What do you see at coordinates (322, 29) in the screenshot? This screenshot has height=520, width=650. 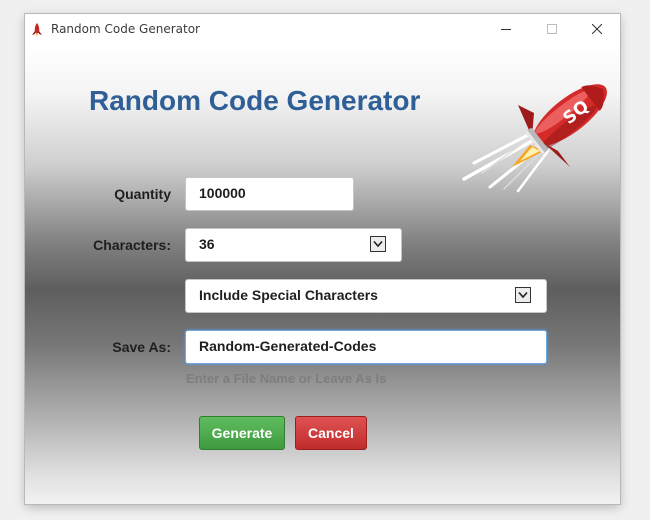 I see `title-bar: Random Code Generator` at bounding box center [322, 29].